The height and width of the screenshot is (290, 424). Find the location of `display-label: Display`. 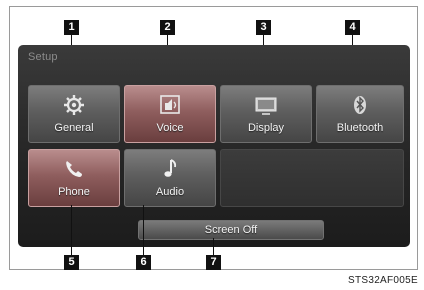

display-label: Display is located at coordinates (266, 128).